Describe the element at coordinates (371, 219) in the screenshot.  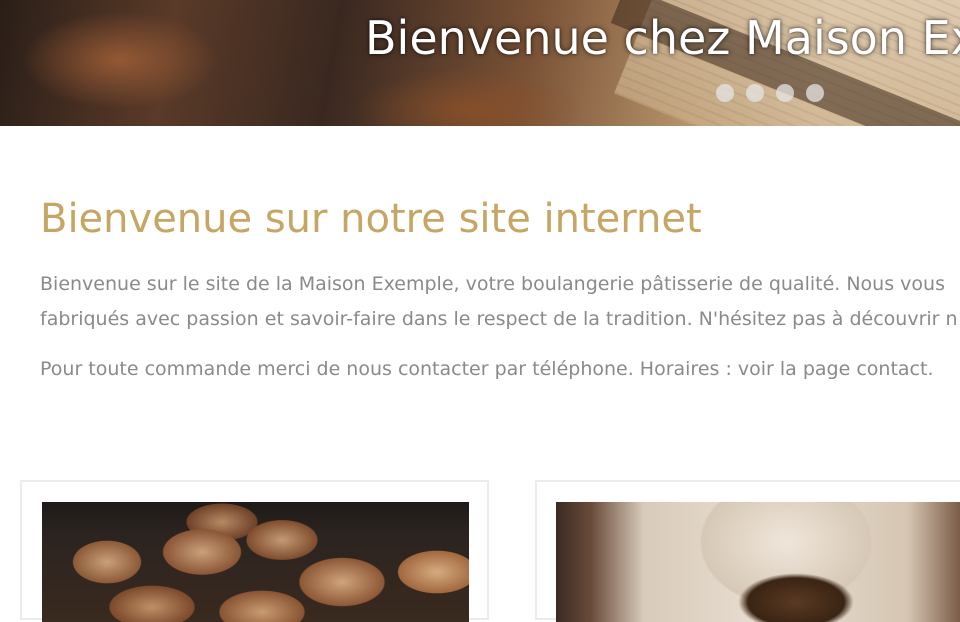
I see `page-title: Bienvenue sur notre site internet` at that location.